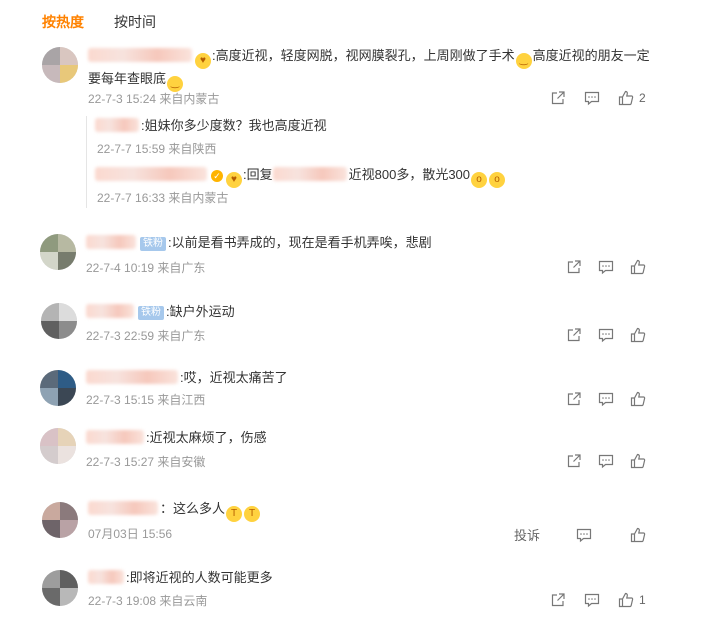 The width and height of the screenshot is (719, 636). What do you see at coordinates (157, 149) in the screenshot?
I see `reply-meta: 22-7-7 15:59 来自陕西` at bounding box center [157, 149].